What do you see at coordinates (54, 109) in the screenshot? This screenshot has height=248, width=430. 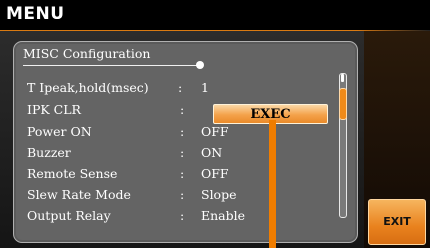 I see `setting-label: IPK CLR` at bounding box center [54, 109].